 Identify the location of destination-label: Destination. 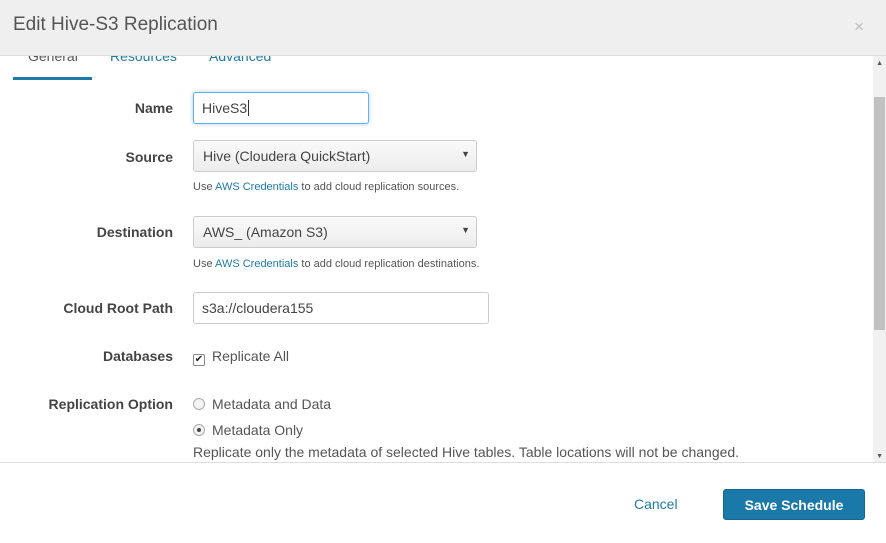
(134, 232).